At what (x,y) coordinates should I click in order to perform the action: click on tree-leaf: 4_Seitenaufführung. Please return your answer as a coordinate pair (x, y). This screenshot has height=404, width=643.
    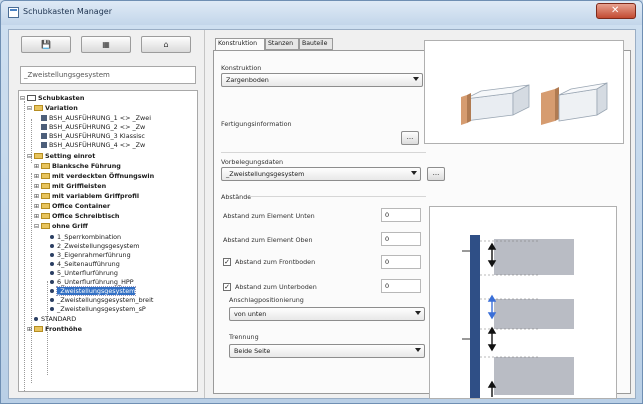
    Looking at the image, I should click on (85, 264).